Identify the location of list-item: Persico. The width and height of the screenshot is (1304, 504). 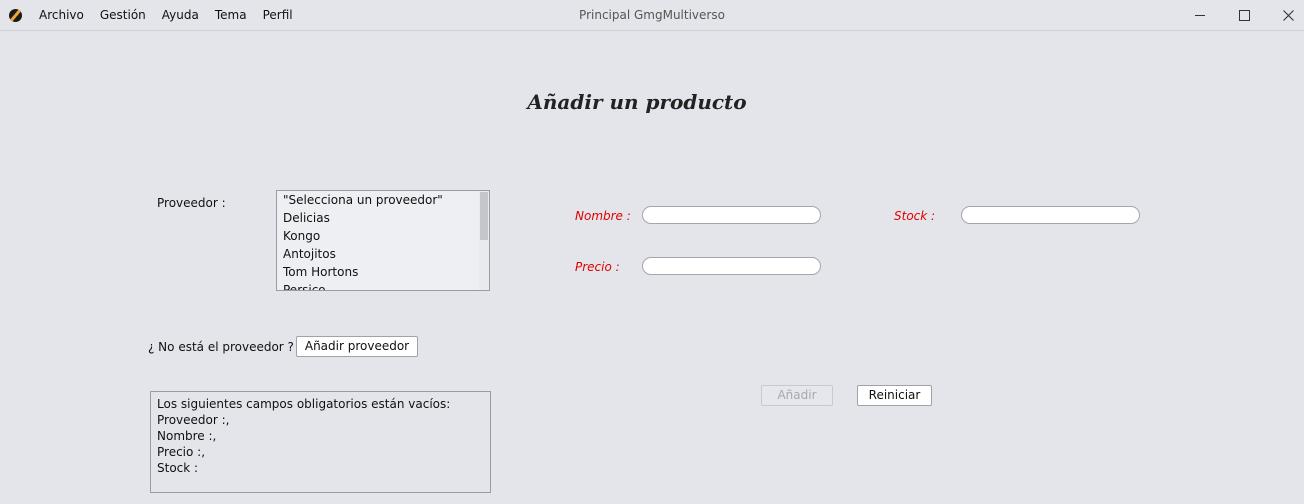
(378, 285).